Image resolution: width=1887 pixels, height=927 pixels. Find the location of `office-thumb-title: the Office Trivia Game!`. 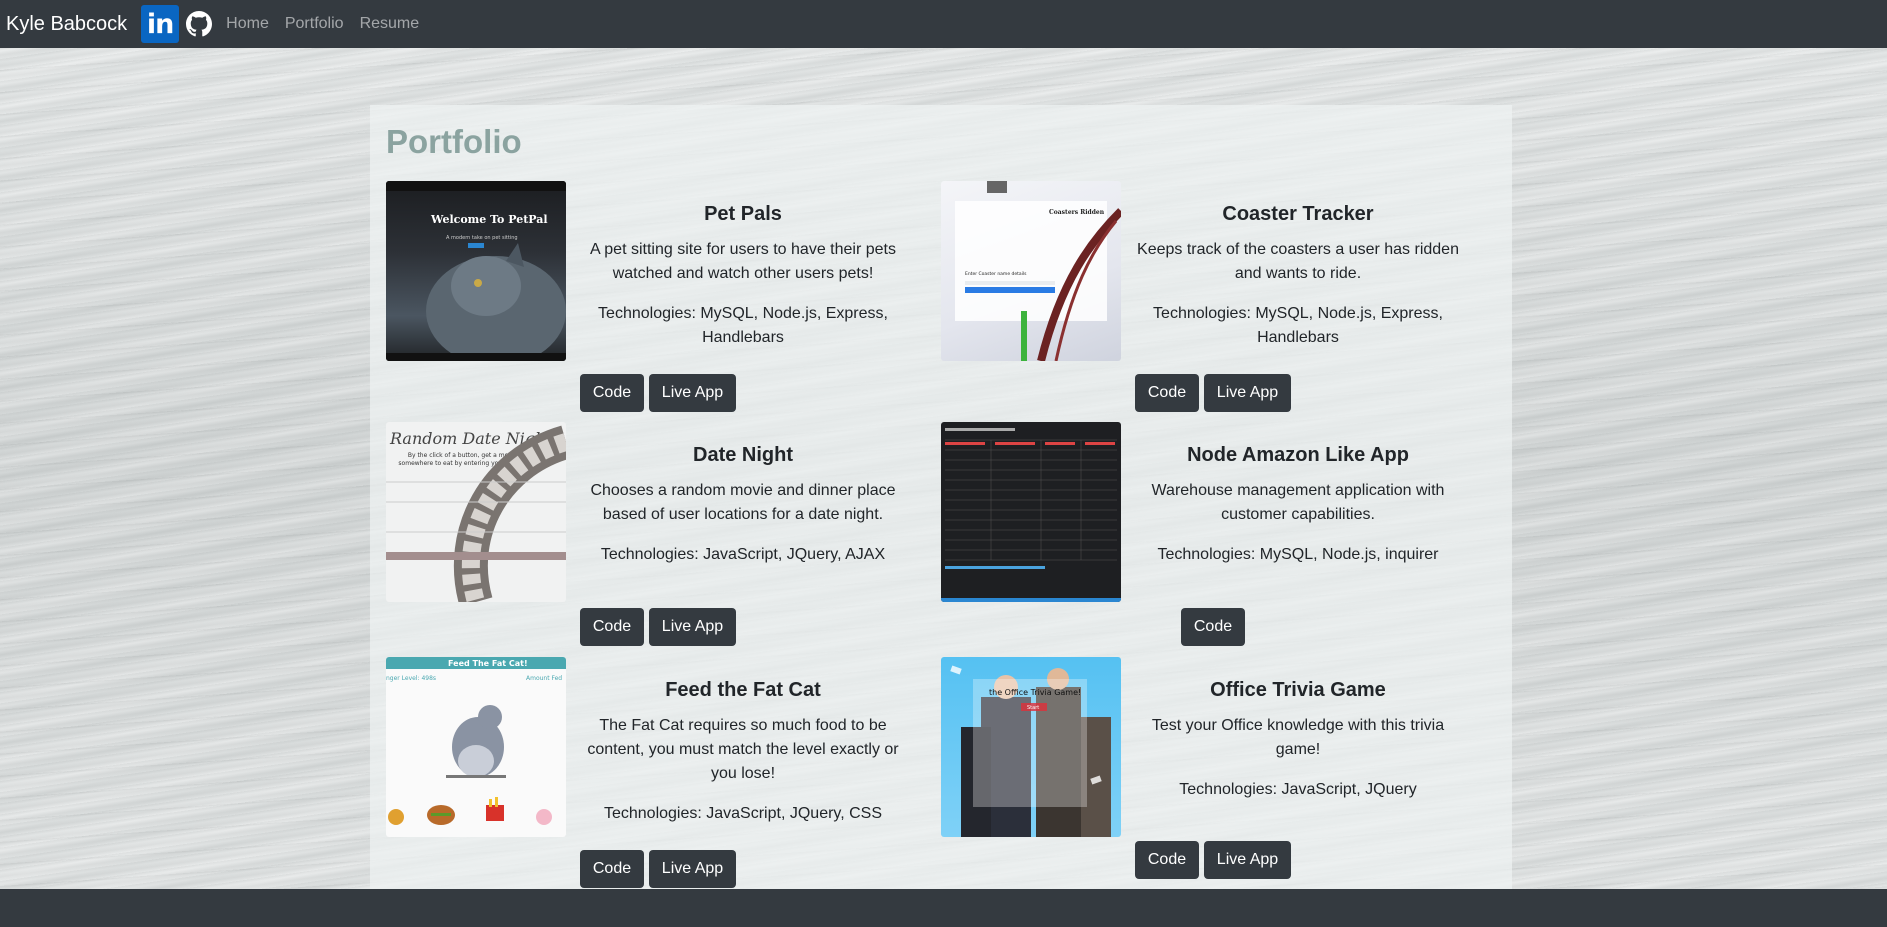

office-thumb-title: the Office Trivia Game! is located at coordinates (1035, 692).